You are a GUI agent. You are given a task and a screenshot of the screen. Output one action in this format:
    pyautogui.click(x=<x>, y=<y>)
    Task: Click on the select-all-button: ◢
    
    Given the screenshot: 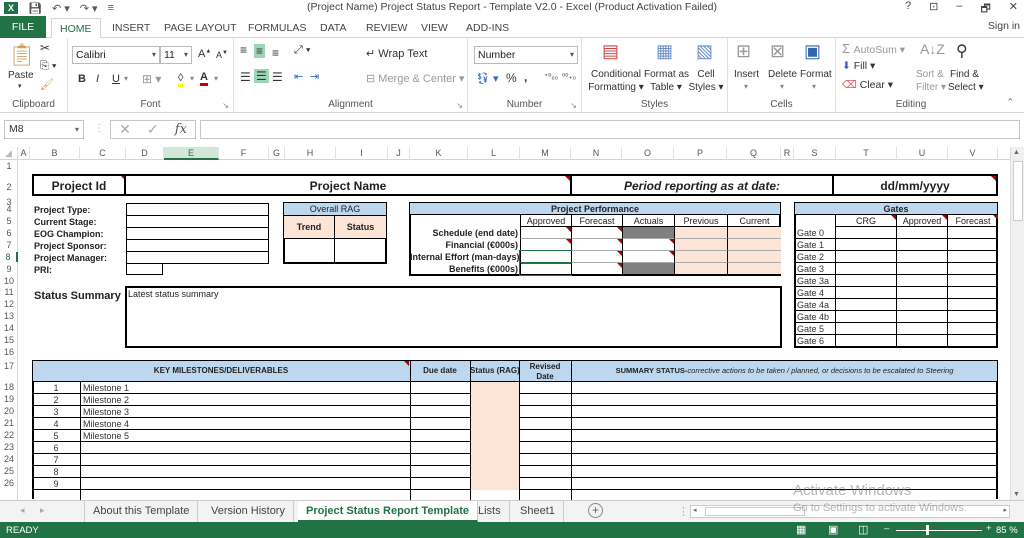 What is the action you would take?
    pyautogui.click(x=9, y=153)
    